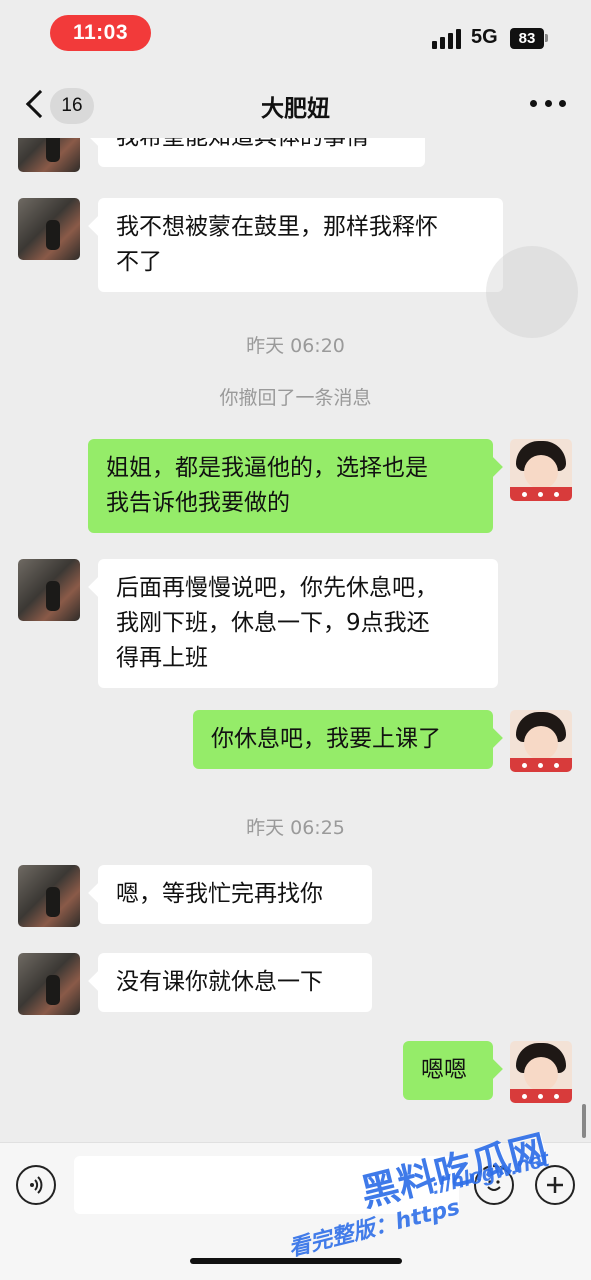 Image resolution: width=591 pixels, height=1280 pixels. I want to click on voice-input-button, so click(36, 1185).